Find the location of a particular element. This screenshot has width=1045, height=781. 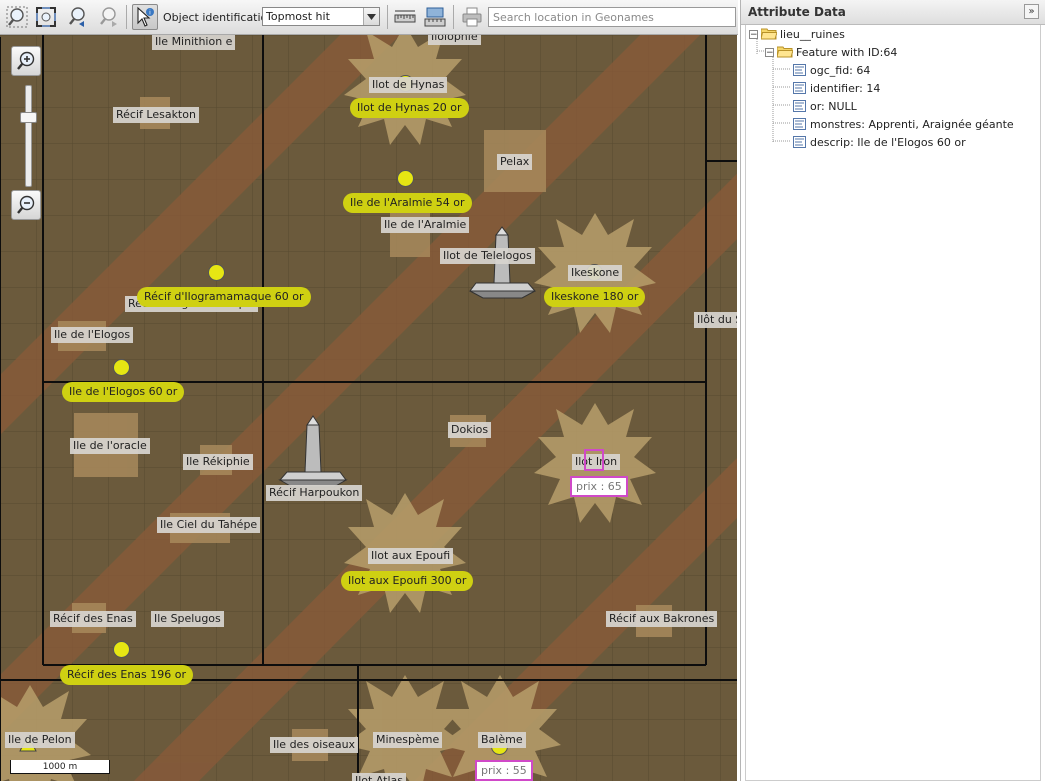

zoom-in-icon is located at coordinates (26, 60).